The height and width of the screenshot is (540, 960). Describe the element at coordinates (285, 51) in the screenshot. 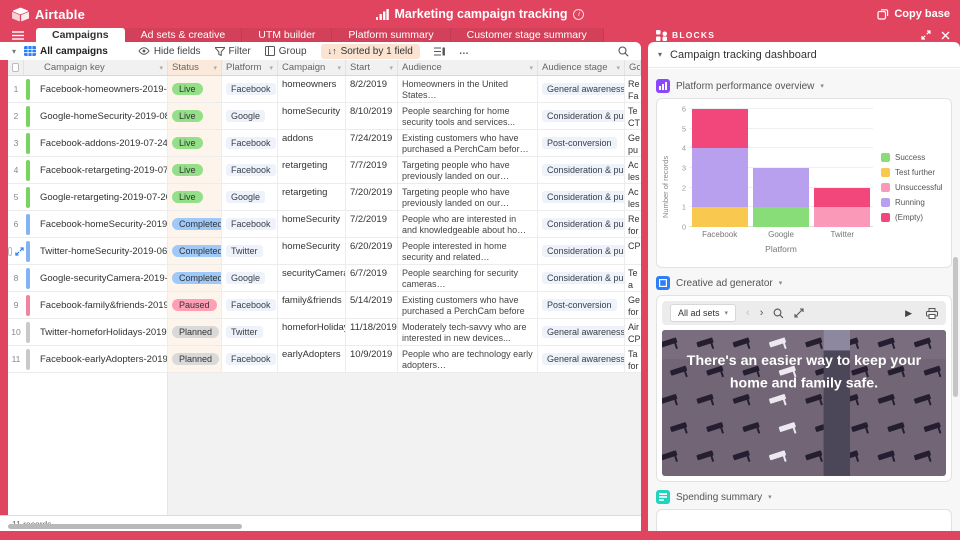

I see `group-button: Group` at that location.